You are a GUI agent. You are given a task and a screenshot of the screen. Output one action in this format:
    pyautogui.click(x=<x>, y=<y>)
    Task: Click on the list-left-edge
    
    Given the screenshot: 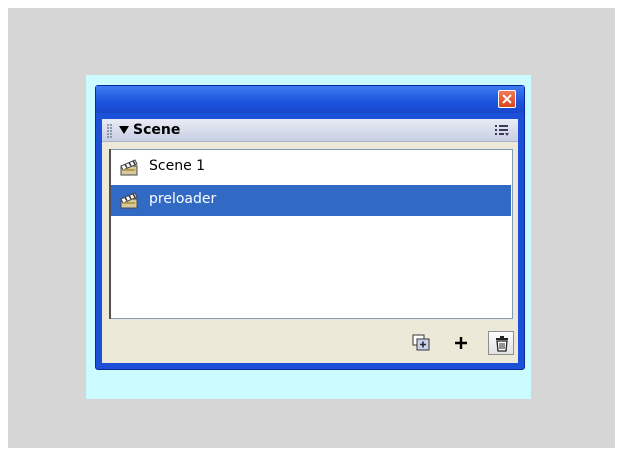 What is the action you would take?
    pyautogui.click(x=110, y=234)
    